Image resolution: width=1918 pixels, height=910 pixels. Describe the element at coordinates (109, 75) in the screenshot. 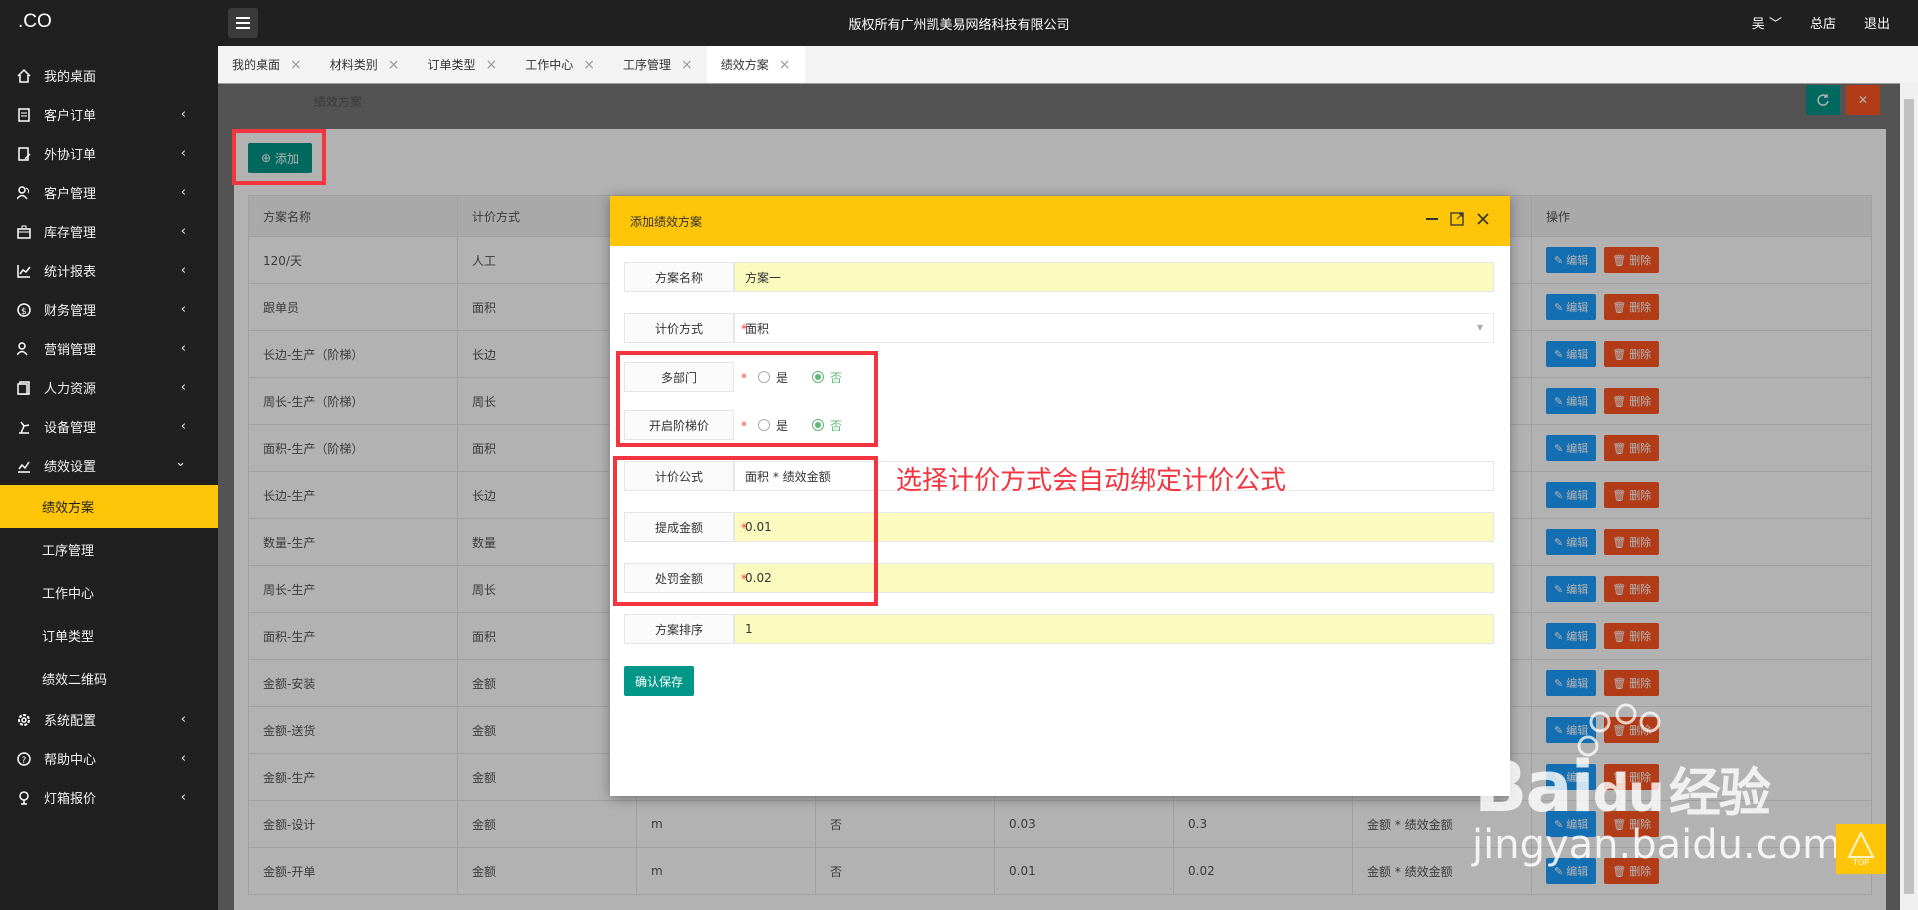

I see `sidebar-item-desktop: 我的桌面` at that location.